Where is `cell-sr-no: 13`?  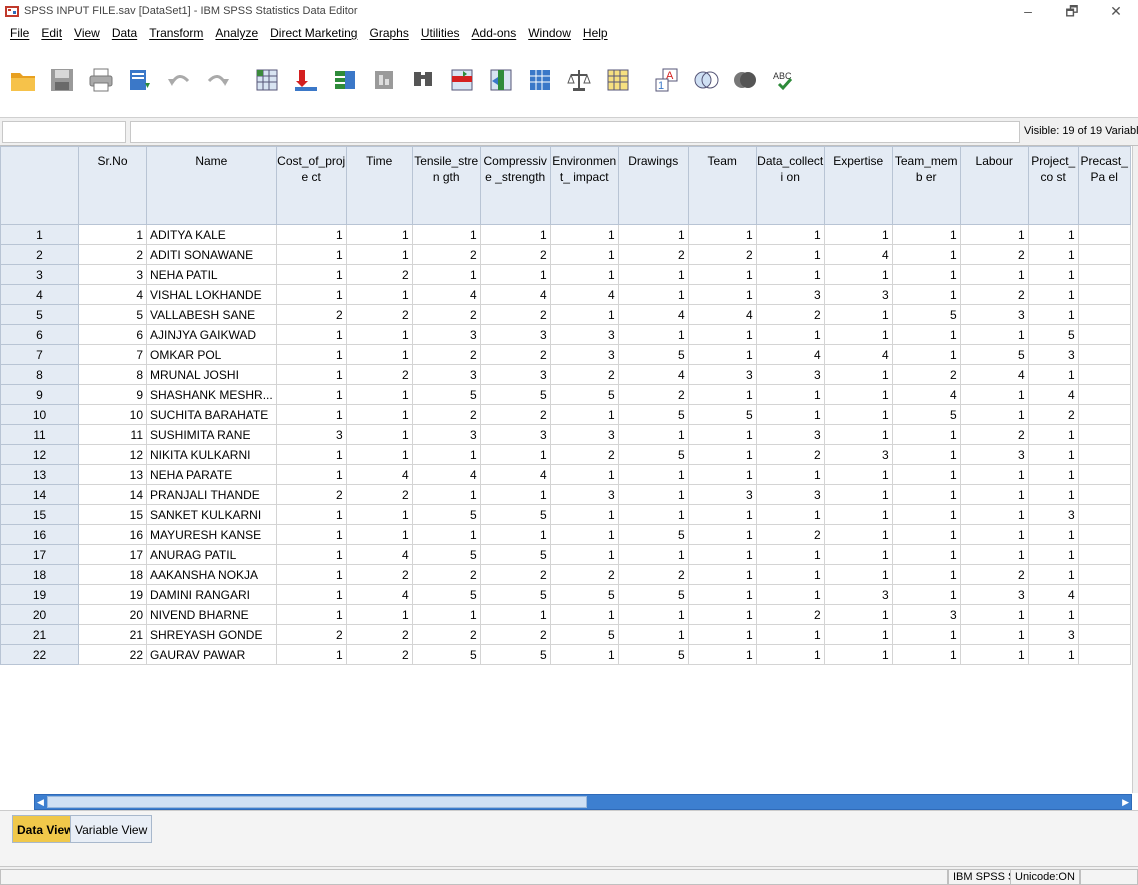 cell-sr-no: 13 is located at coordinates (112, 474).